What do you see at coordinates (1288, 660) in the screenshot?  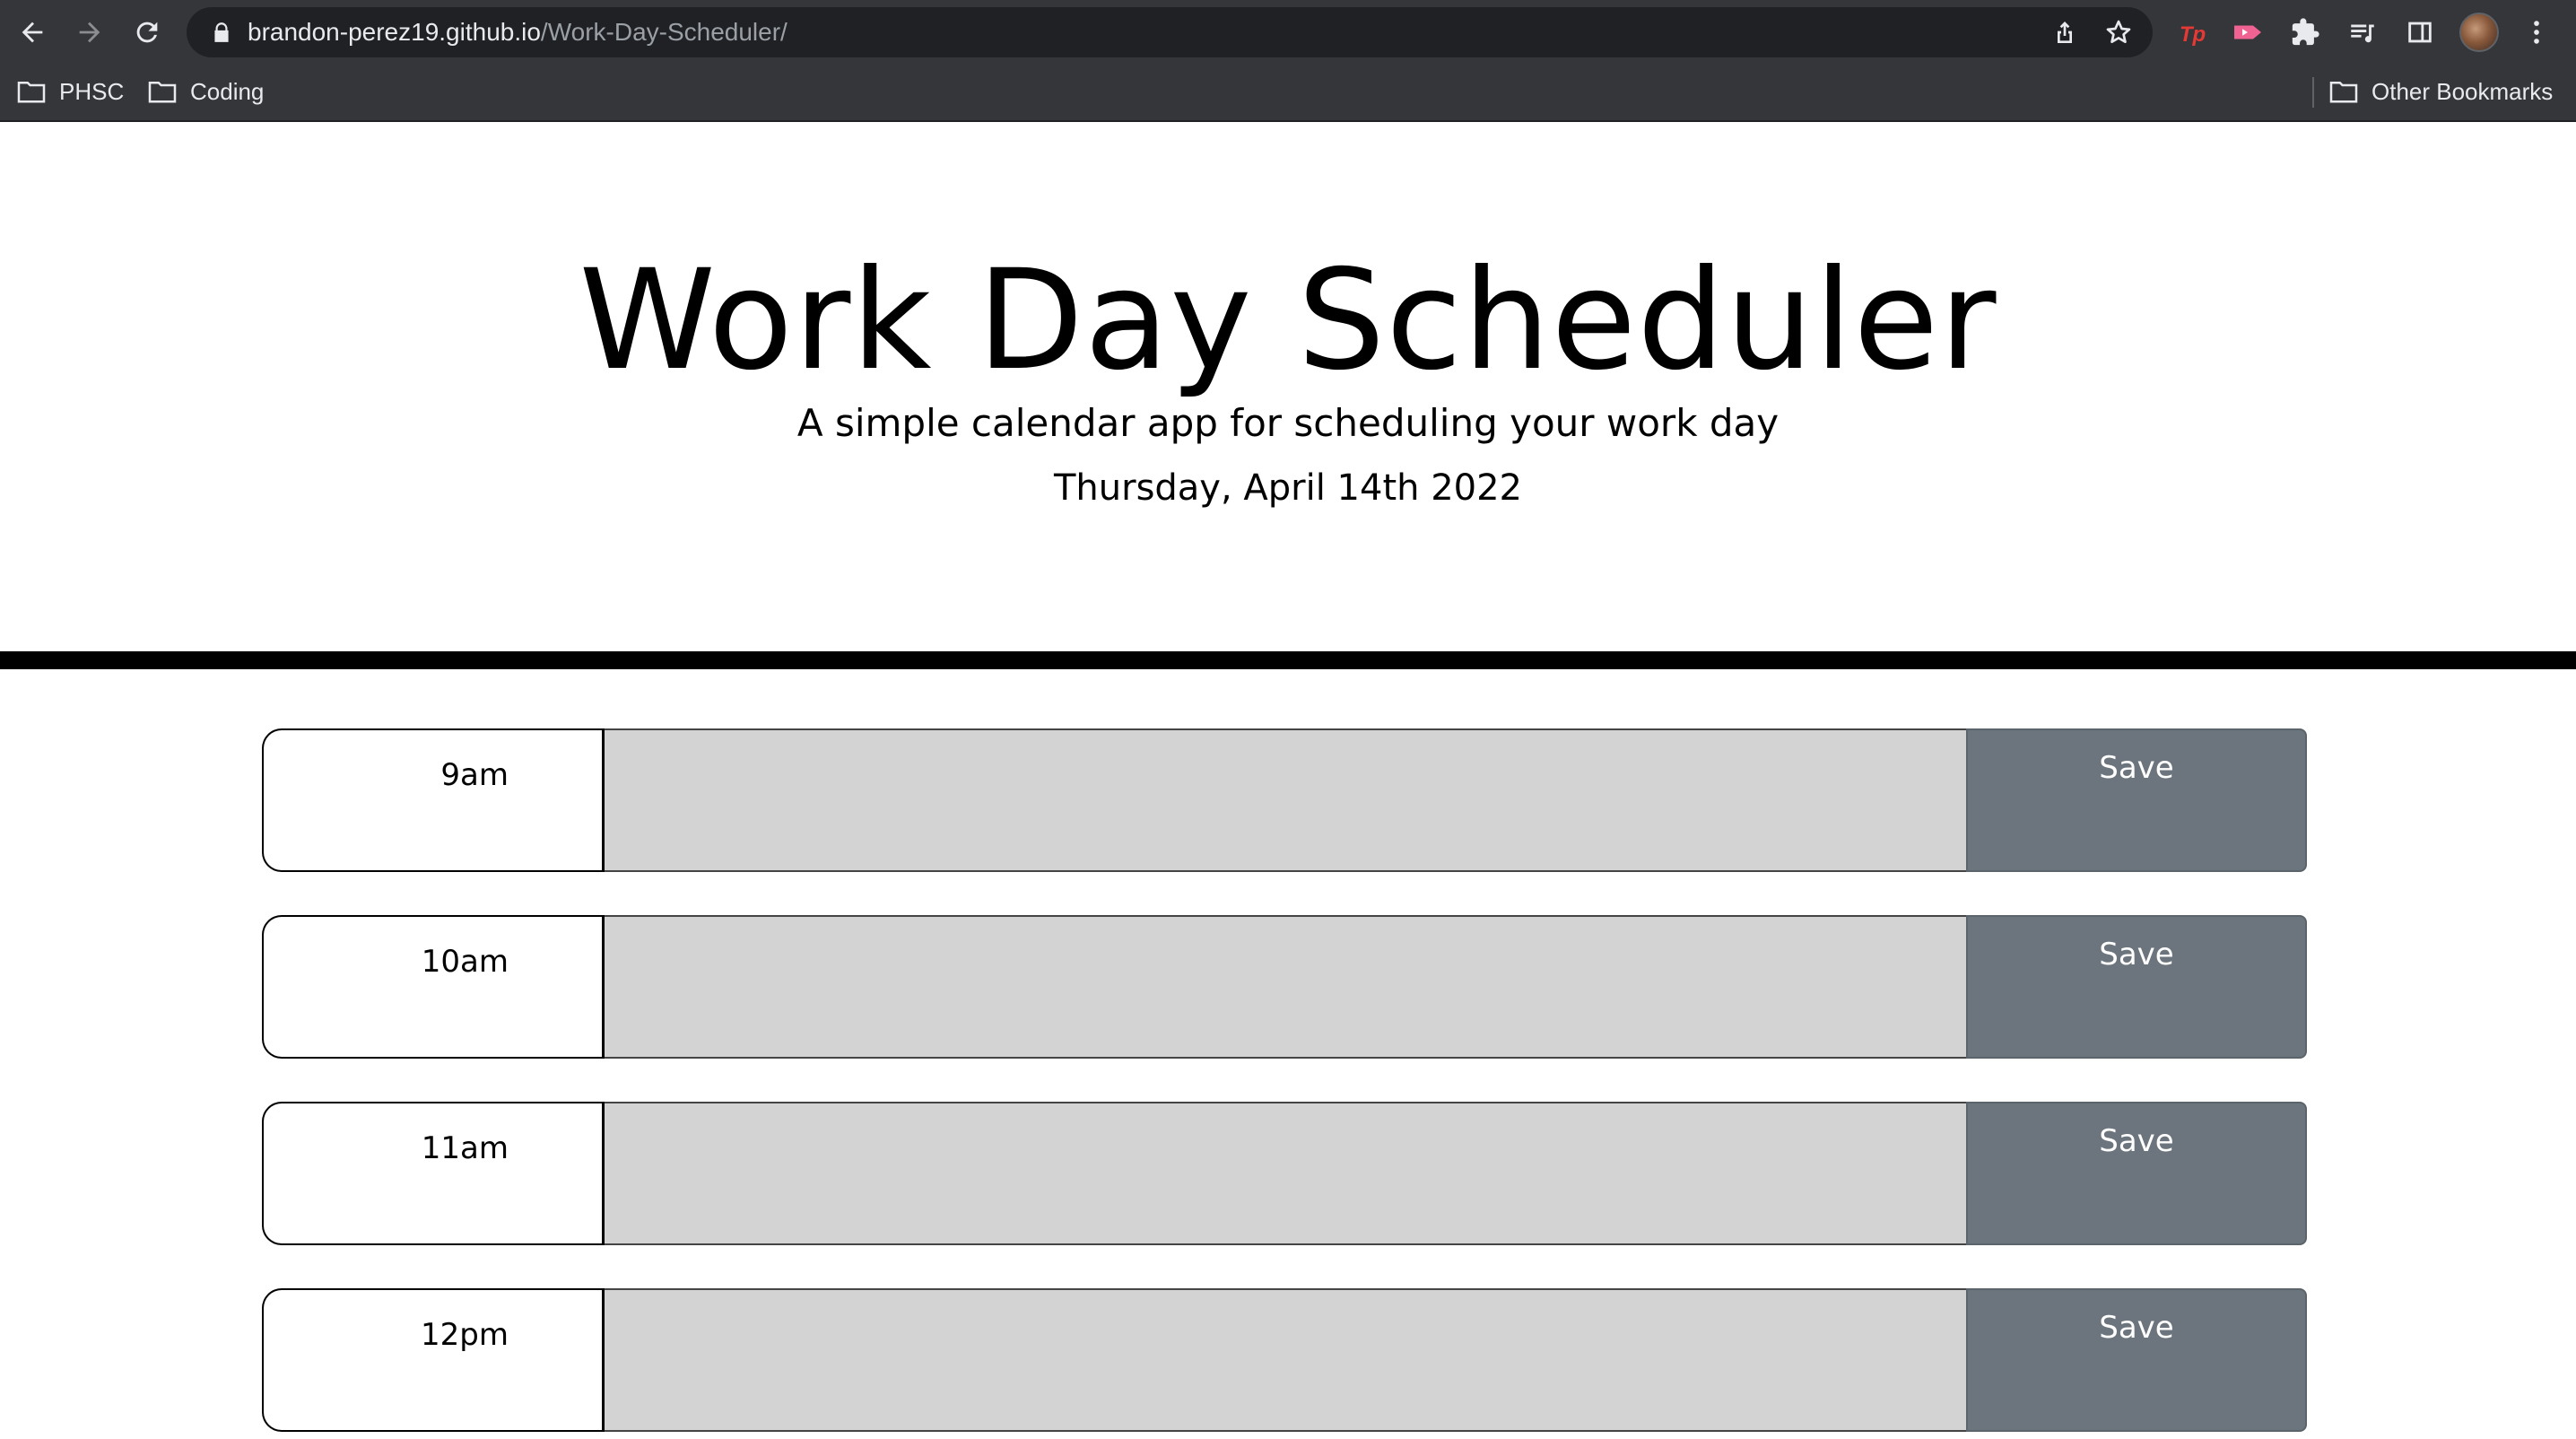 I see `header-divider` at bounding box center [1288, 660].